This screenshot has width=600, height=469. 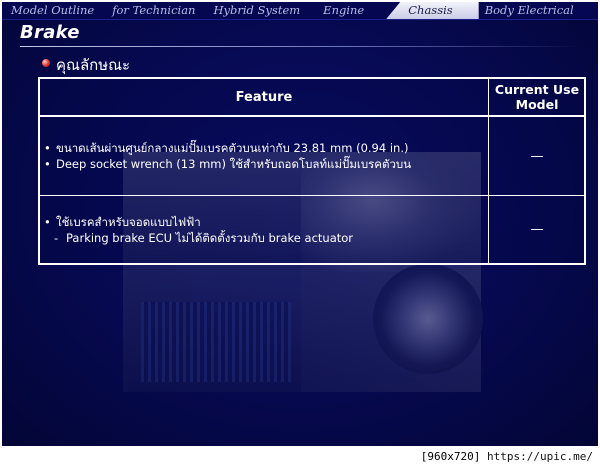 What do you see at coordinates (266, 222) in the screenshot?
I see `feature-line: • ใช้เบรคสำหรับจอดแบบไฟฟ้า` at bounding box center [266, 222].